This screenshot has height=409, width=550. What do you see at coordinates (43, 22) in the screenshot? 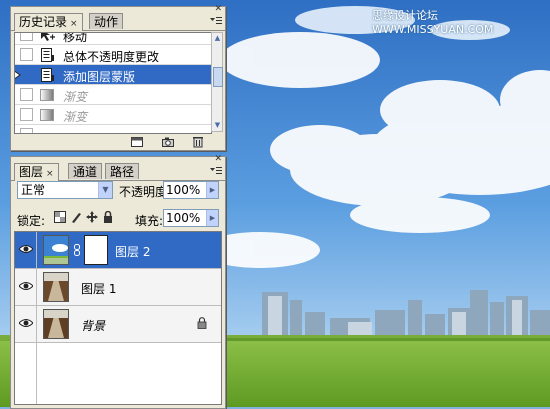
I see `tab-label: 历史记录` at bounding box center [43, 22].